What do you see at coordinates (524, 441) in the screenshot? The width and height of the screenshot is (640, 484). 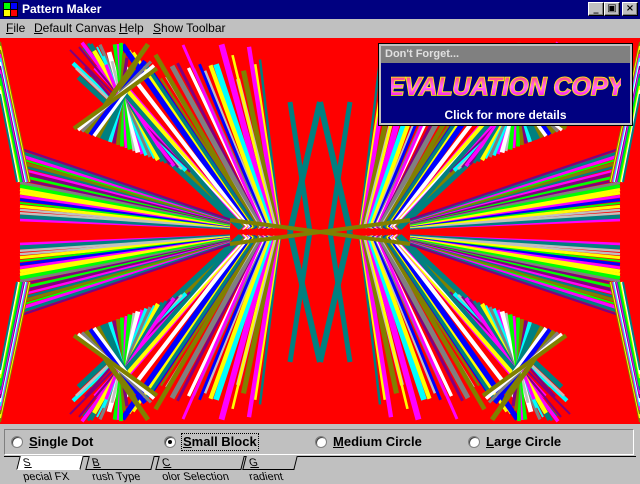 I see `radio-label: Large Circle` at bounding box center [524, 441].